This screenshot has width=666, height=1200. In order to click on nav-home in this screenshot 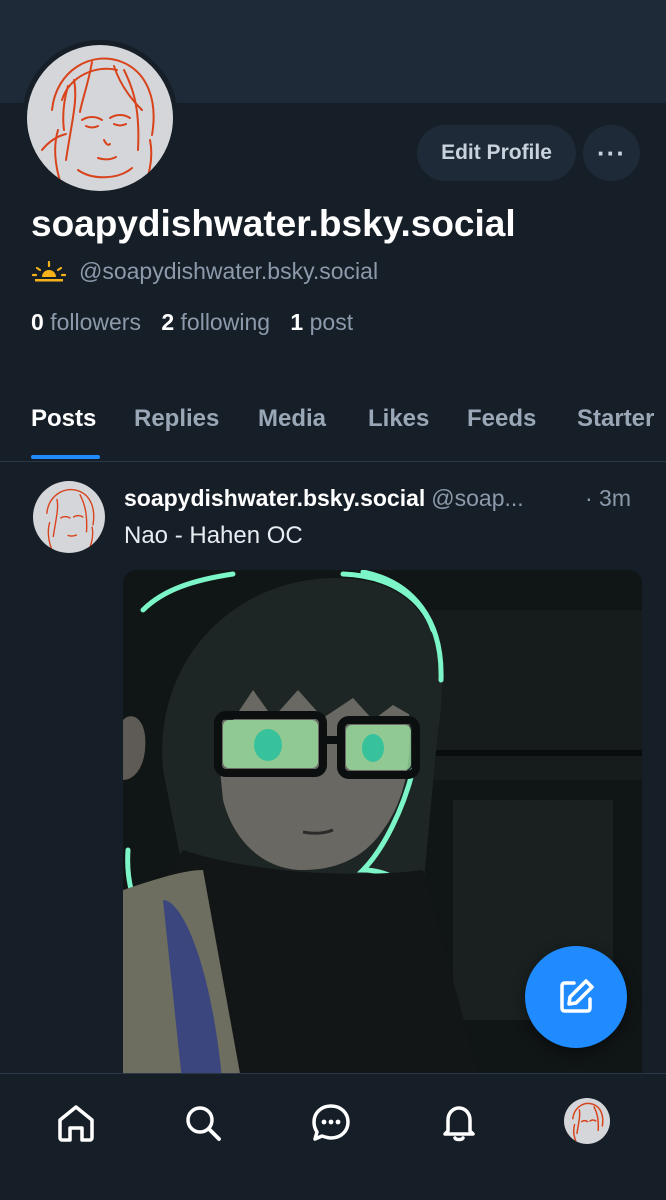, I will do `click(76, 1123)`.